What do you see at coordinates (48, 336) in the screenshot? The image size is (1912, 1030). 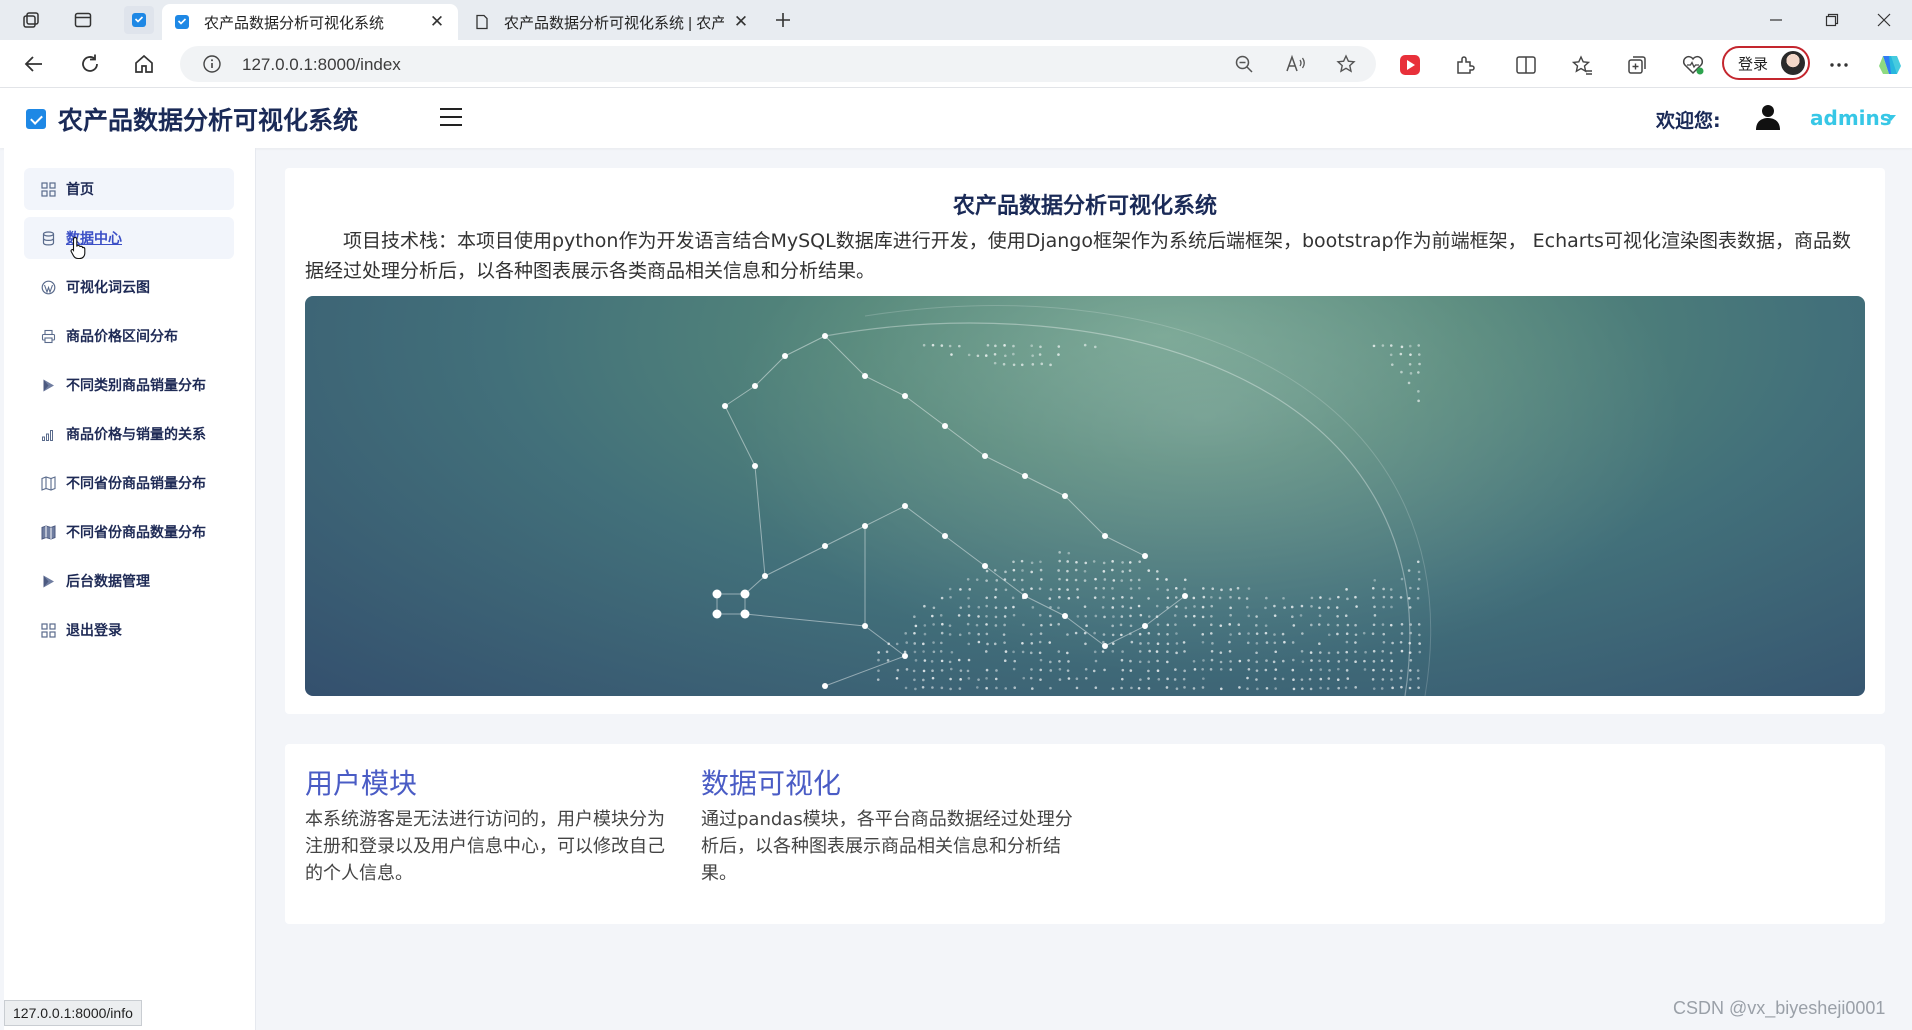 I see `printer-icon` at bounding box center [48, 336].